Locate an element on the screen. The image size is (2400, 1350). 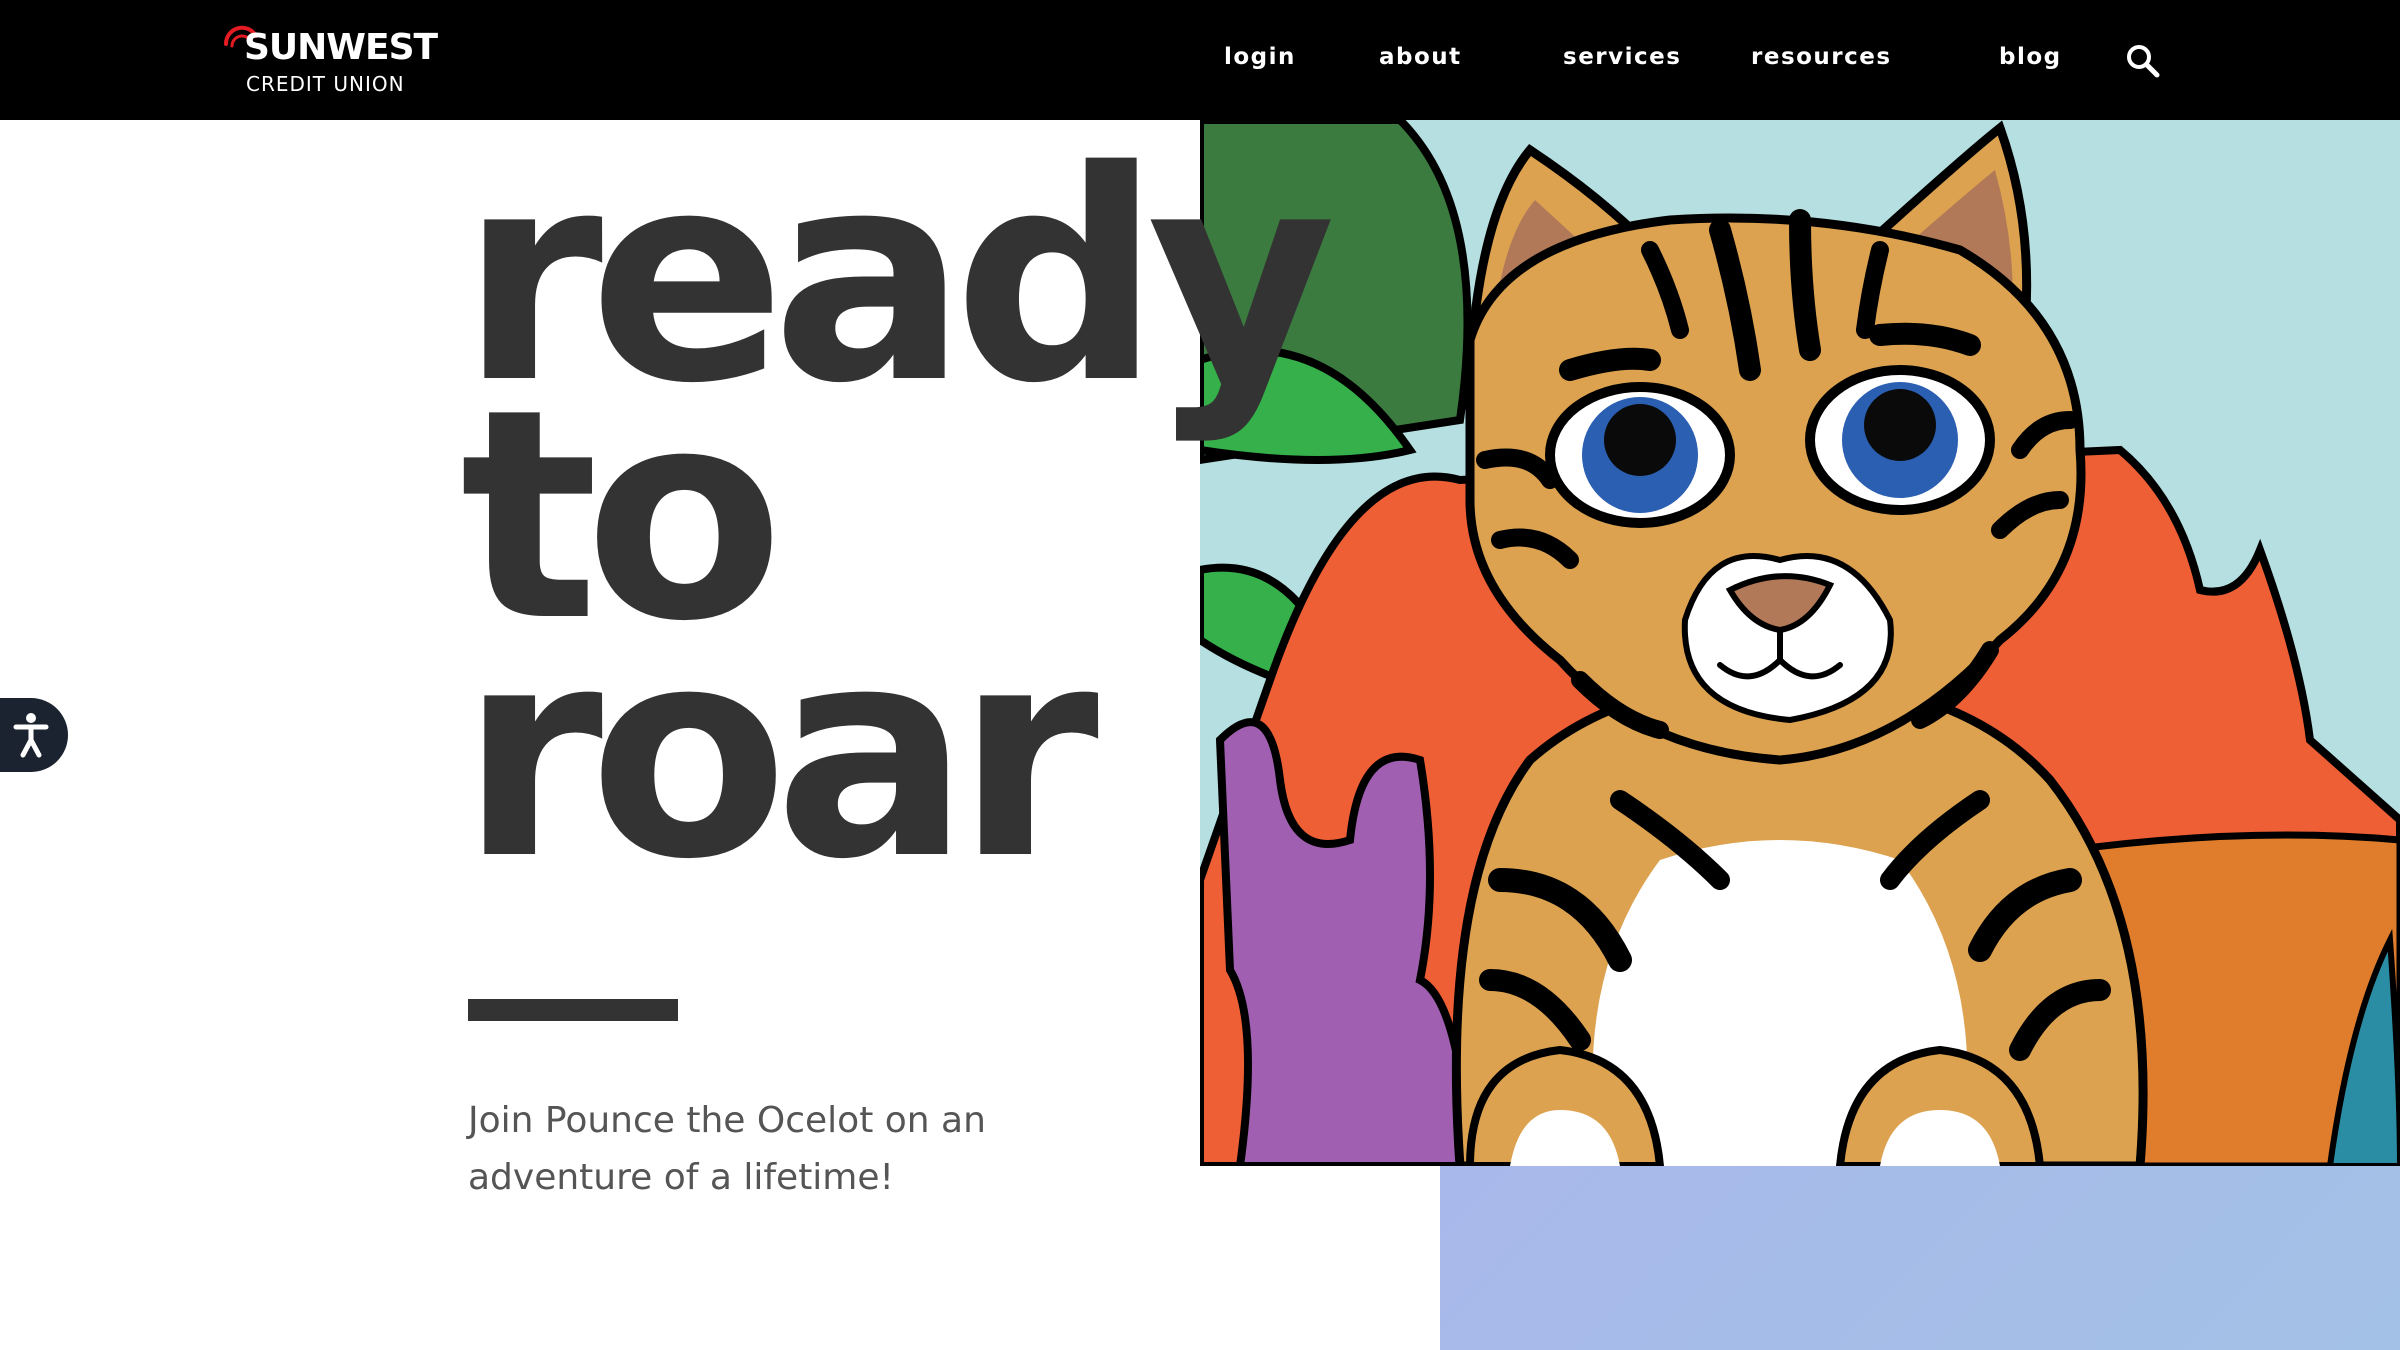
search-icon is located at coordinates (2143, 61).